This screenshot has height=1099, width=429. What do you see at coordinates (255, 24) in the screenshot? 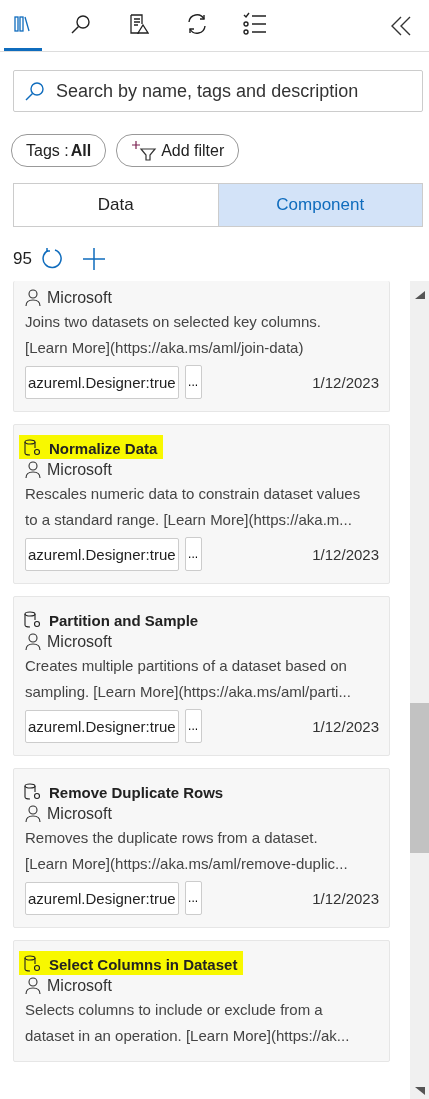
I see `checklist-icon` at bounding box center [255, 24].